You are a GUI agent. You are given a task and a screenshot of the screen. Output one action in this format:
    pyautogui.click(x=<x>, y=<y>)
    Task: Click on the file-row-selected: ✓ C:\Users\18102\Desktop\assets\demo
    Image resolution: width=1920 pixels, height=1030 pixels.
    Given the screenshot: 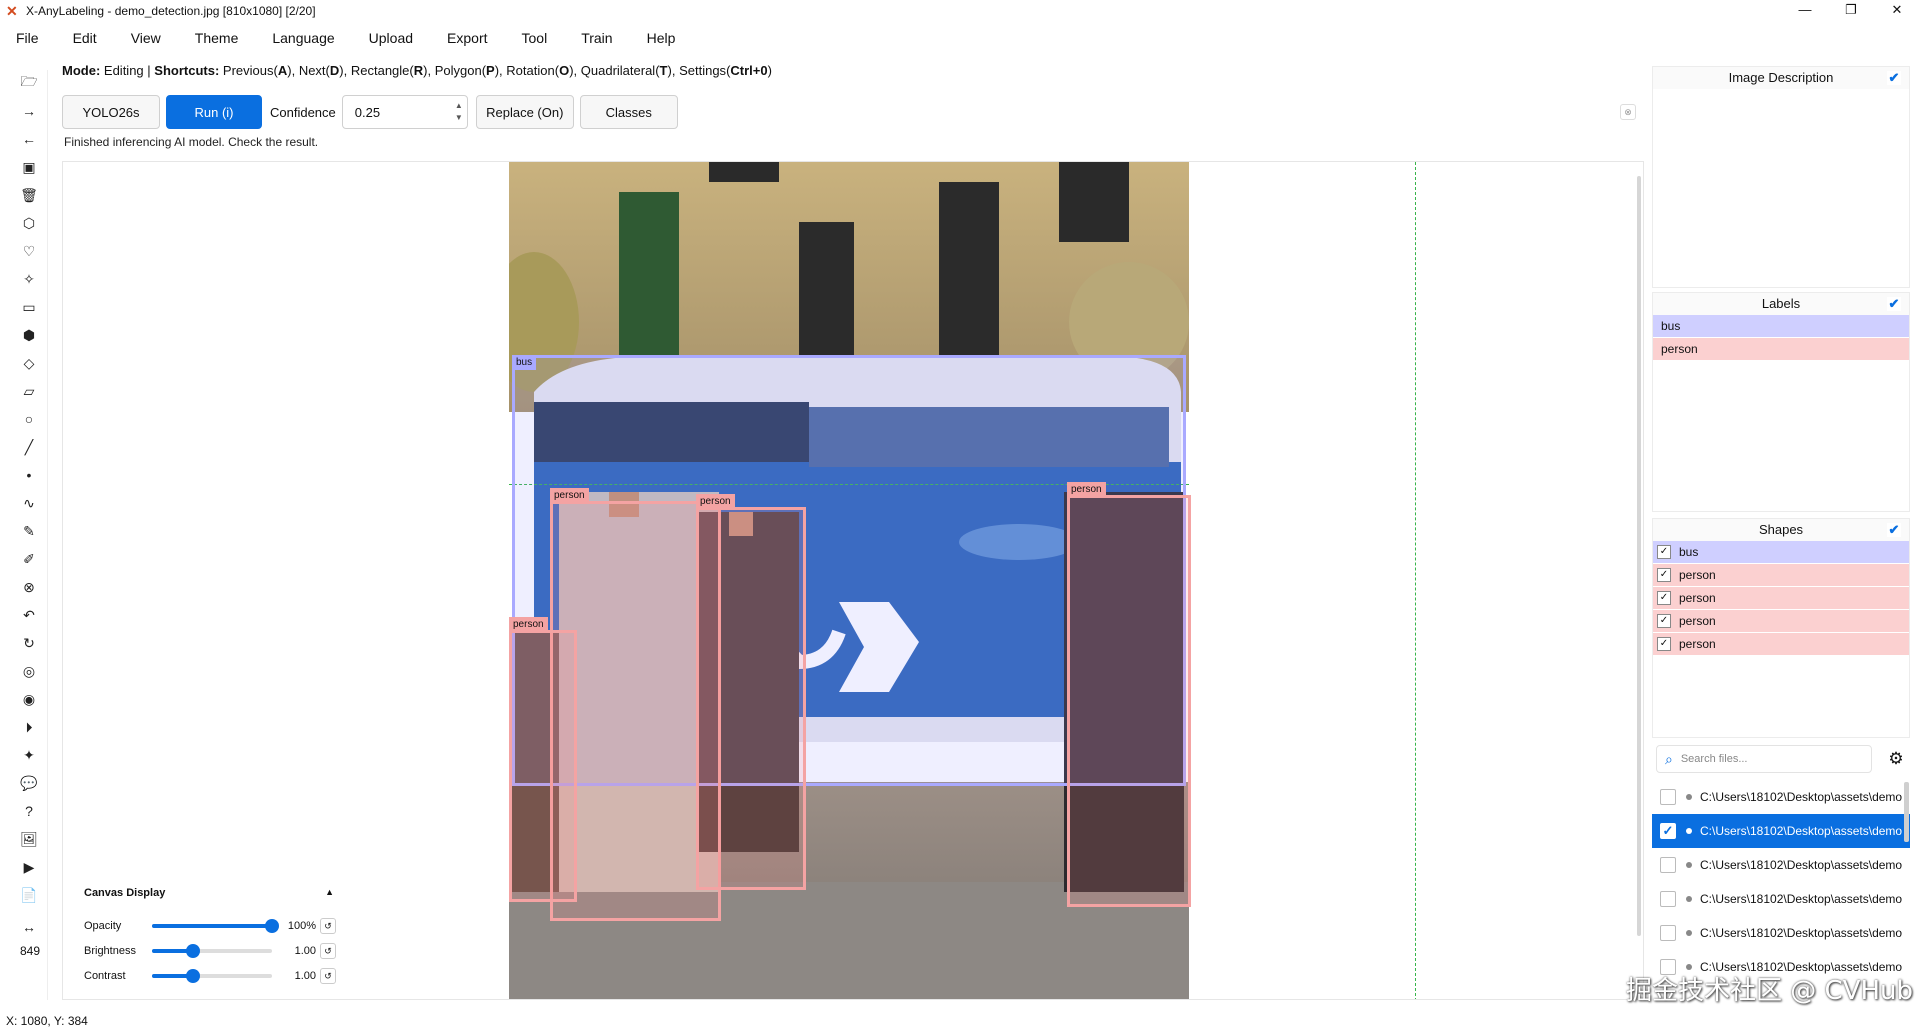 What is the action you would take?
    pyautogui.click(x=1781, y=831)
    